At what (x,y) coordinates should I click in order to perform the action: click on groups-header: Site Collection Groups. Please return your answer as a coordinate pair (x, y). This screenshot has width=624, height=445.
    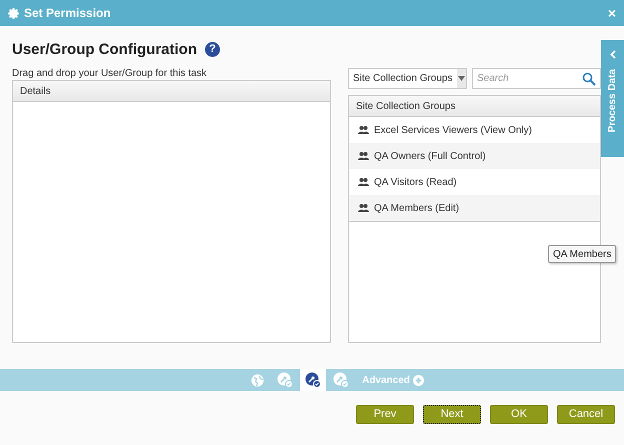
    Looking at the image, I should click on (474, 106).